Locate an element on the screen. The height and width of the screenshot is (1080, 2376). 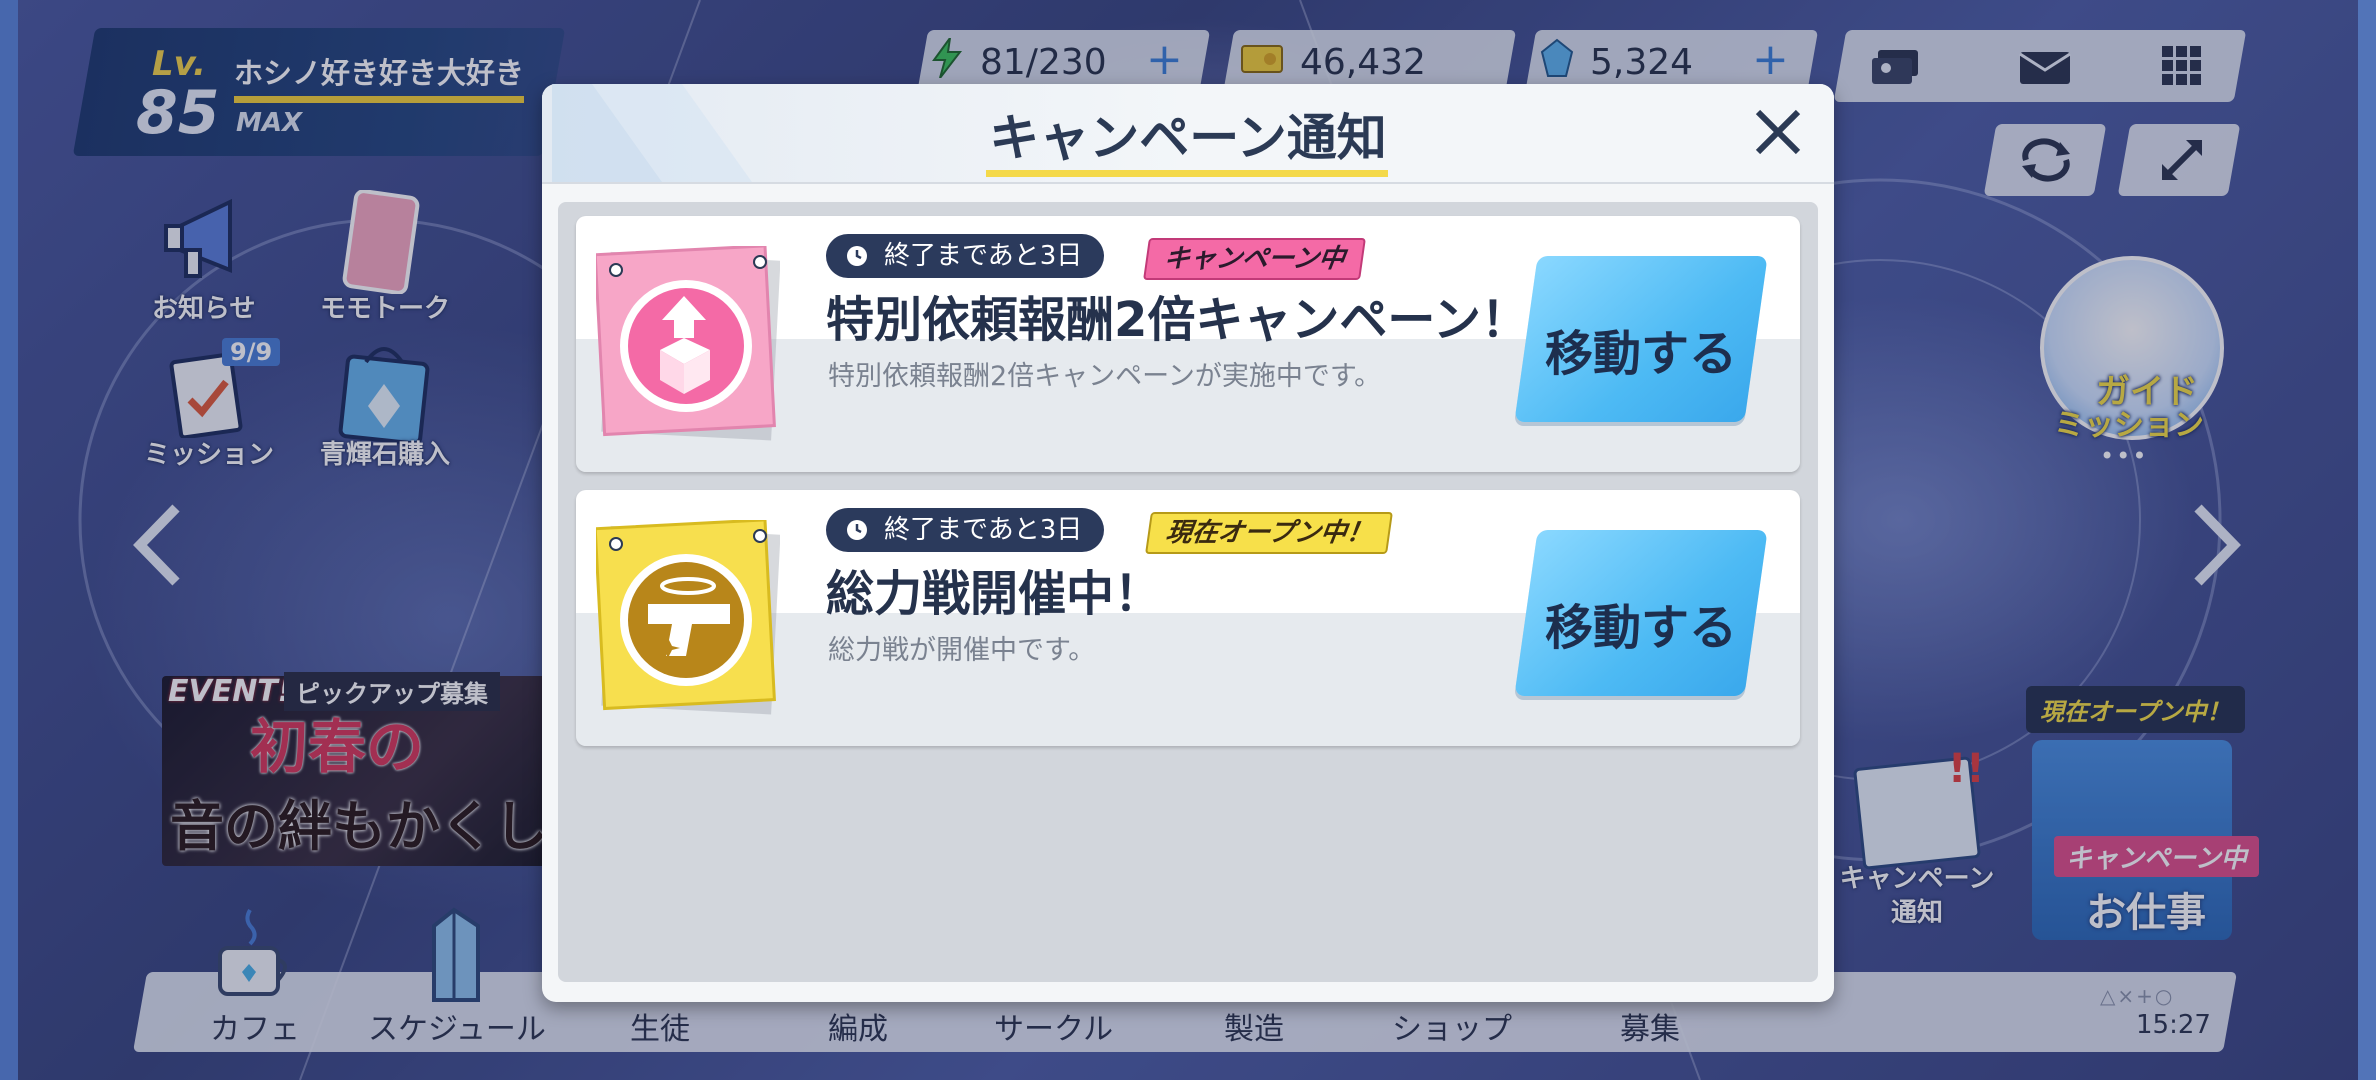
close-icon is located at coordinates (1778, 132).